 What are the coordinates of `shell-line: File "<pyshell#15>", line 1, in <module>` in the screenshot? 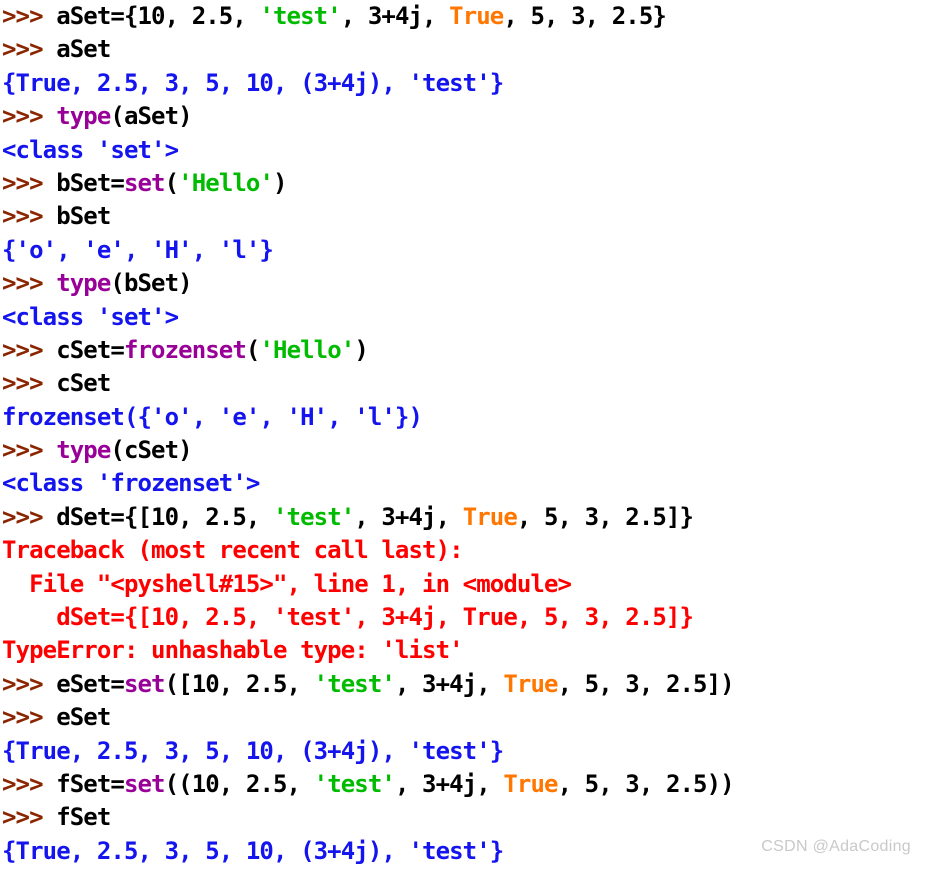 It's located at (462, 584).